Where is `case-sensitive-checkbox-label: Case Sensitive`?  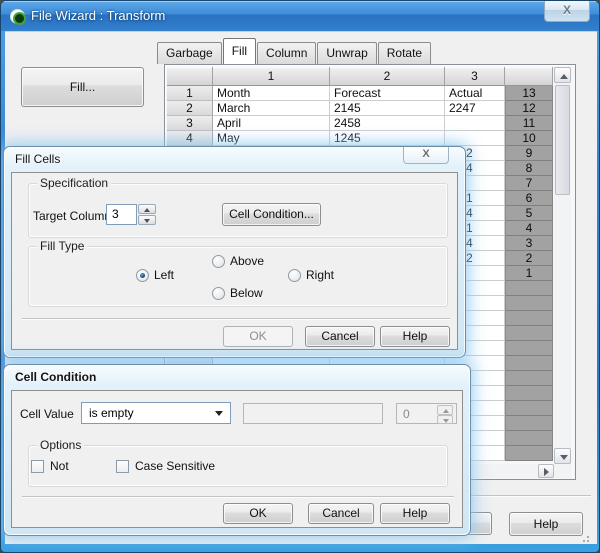
case-sensitive-checkbox-label: Case Sensitive is located at coordinates (175, 466).